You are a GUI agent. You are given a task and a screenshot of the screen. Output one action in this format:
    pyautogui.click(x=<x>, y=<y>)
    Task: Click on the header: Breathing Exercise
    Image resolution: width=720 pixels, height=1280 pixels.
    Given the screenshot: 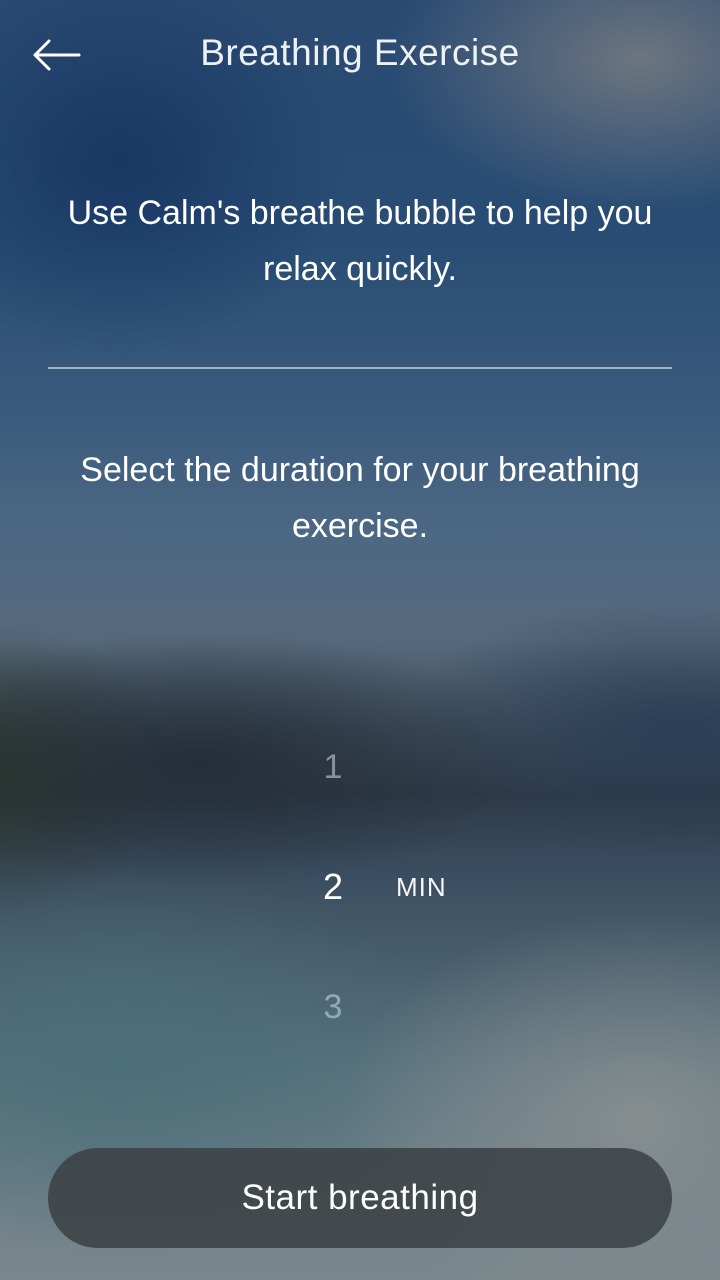 What is the action you would take?
    pyautogui.click(x=360, y=57)
    